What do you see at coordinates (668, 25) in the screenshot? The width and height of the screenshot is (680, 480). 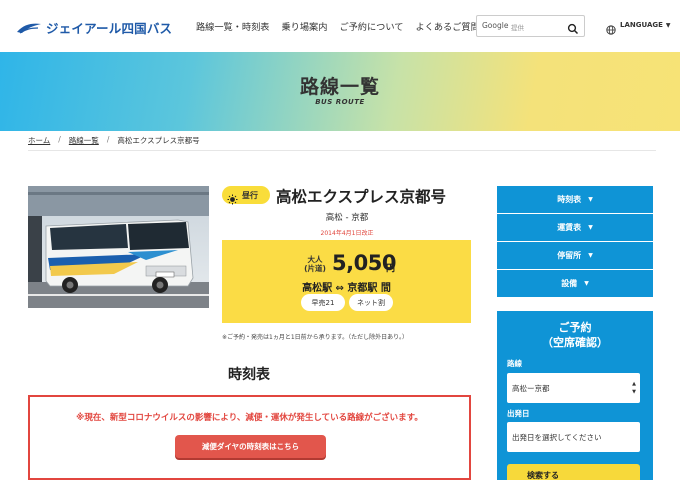 I see `caret-down-icon: ▼` at bounding box center [668, 25].